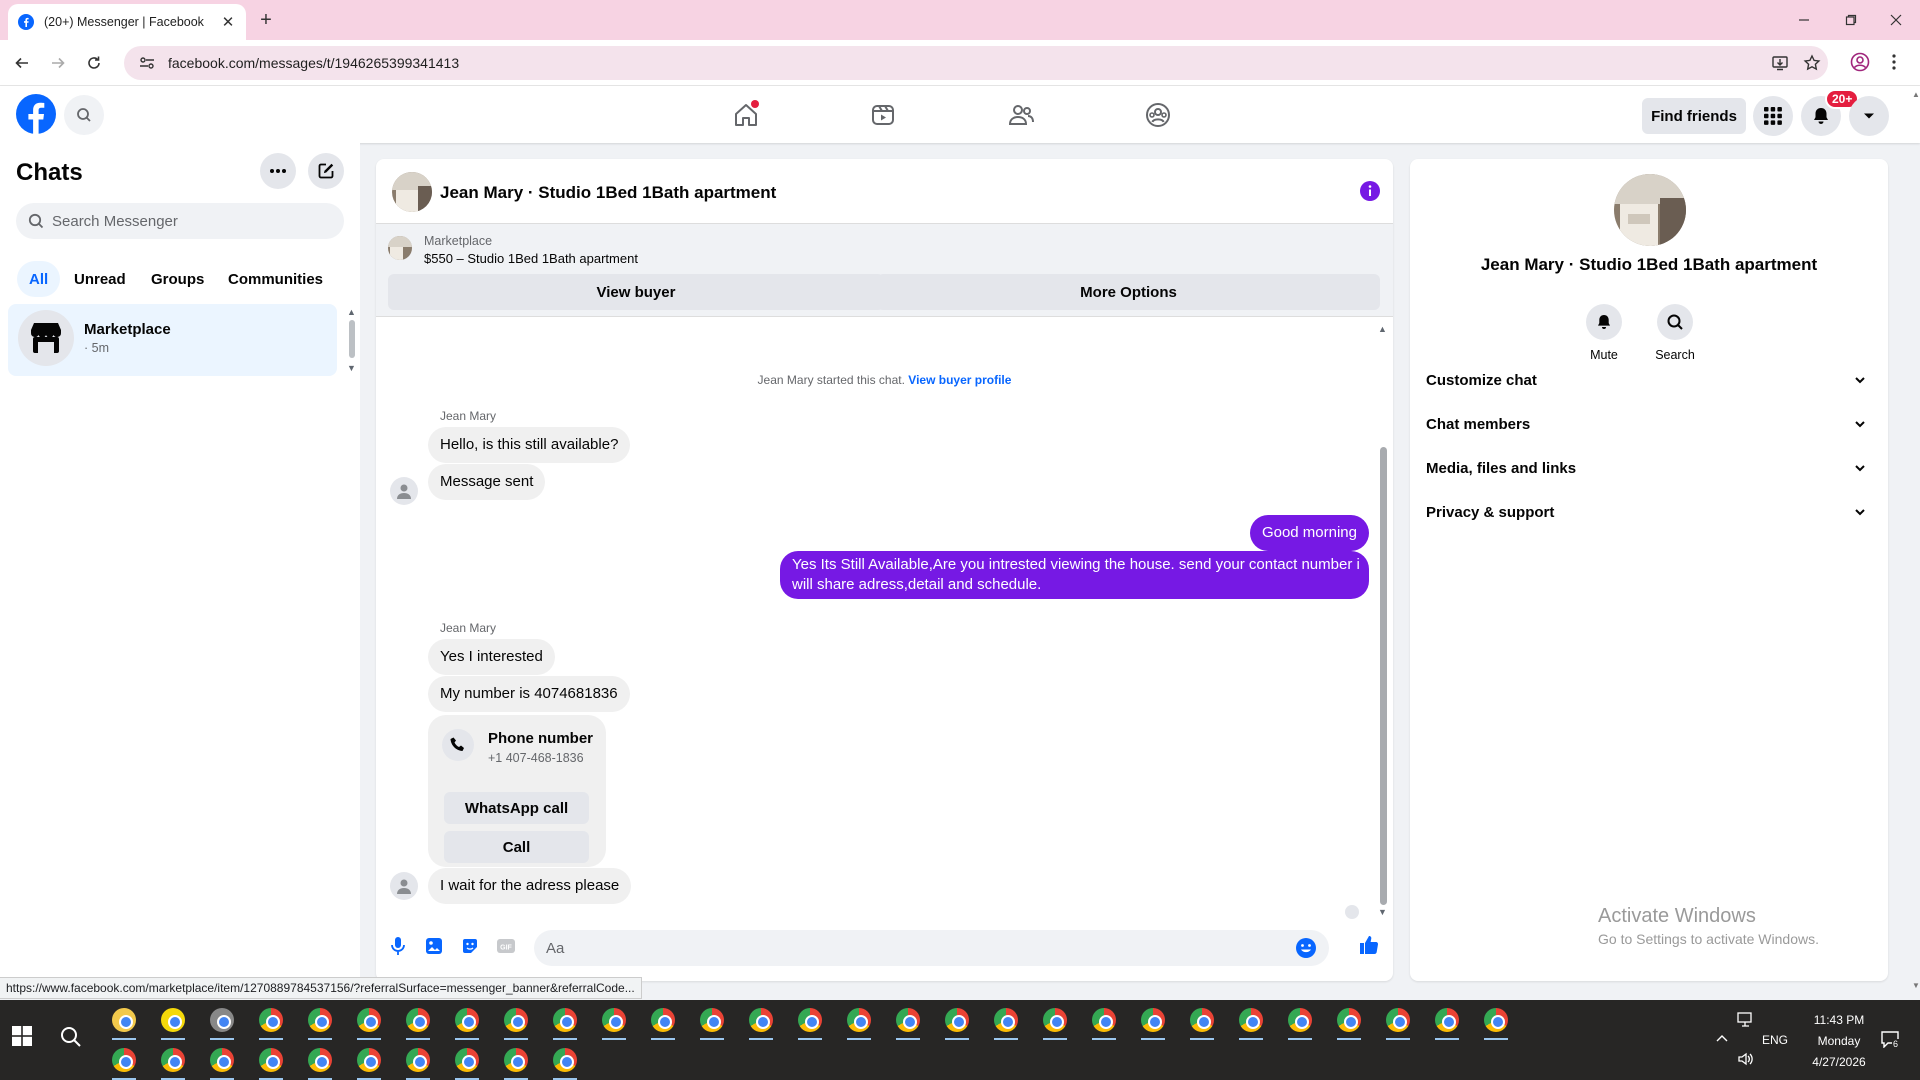 This screenshot has height=1080, width=1920. Describe the element at coordinates (529, 694) in the screenshot. I see `message-bubble: My number is 4074681836` at that location.